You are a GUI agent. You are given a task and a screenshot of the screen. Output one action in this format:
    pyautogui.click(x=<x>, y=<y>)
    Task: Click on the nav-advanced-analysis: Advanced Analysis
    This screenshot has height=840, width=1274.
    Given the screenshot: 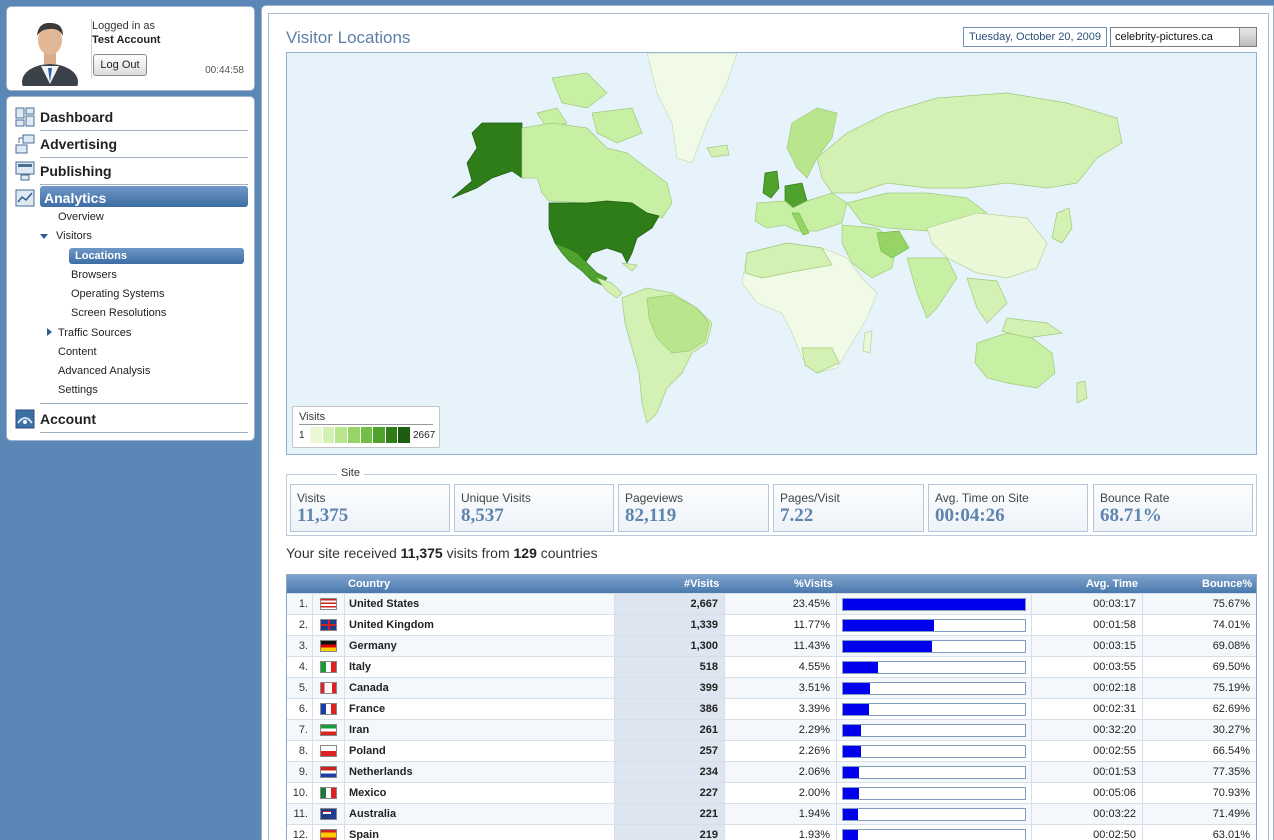 What is the action you would take?
    pyautogui.click(x=104, y=371)
    